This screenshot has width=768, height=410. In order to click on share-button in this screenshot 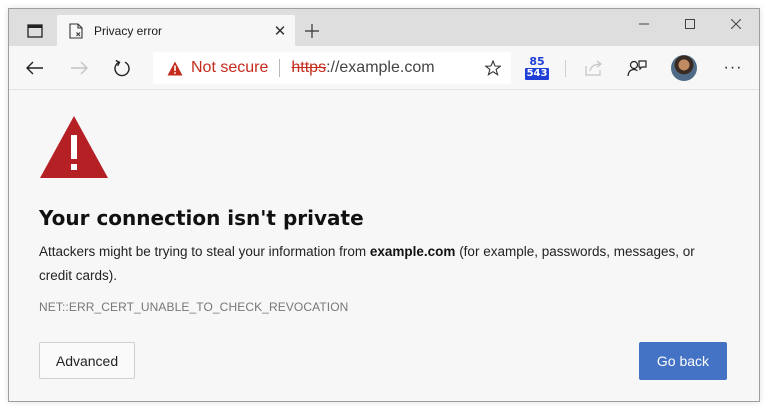, I will do `click(594, 68)`.